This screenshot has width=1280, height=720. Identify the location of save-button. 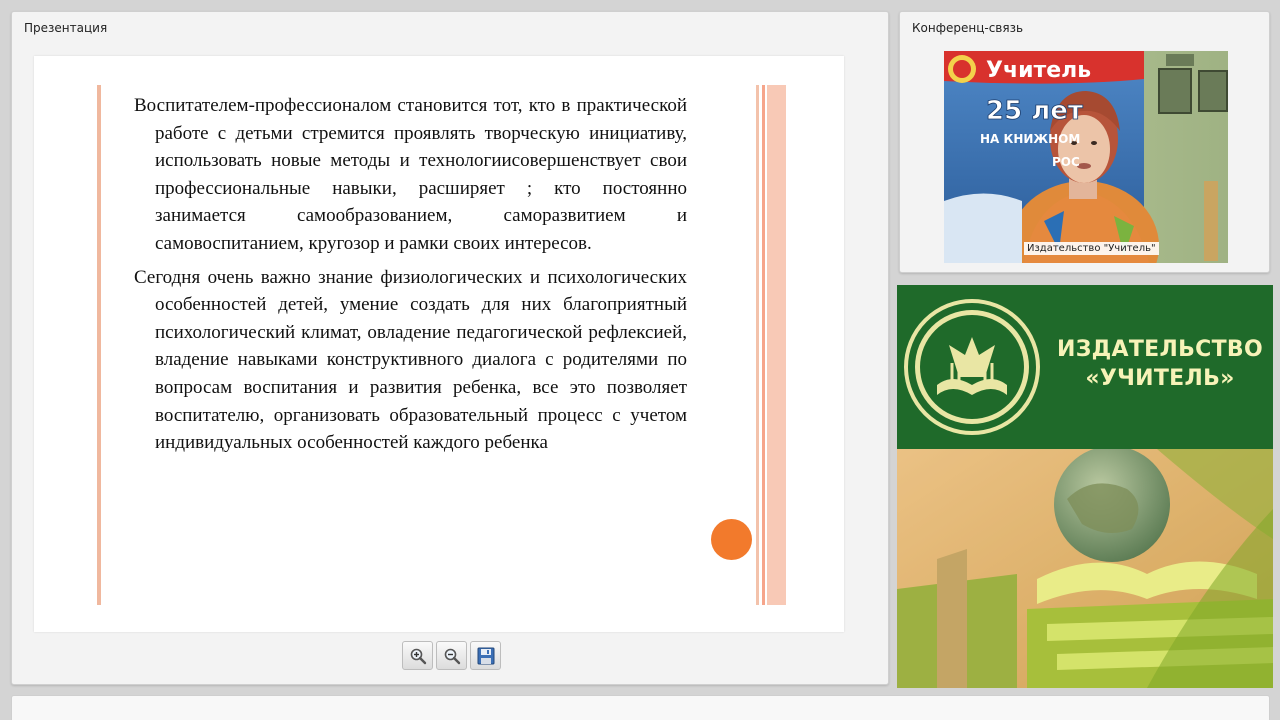
(485, 655).